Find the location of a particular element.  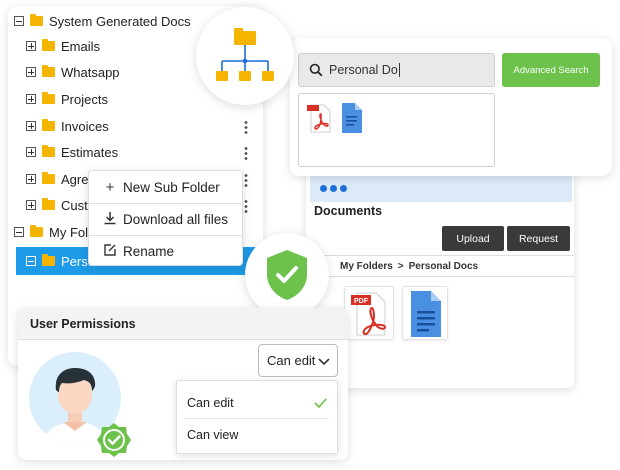

security-badge is located at coordinates (287, 275).